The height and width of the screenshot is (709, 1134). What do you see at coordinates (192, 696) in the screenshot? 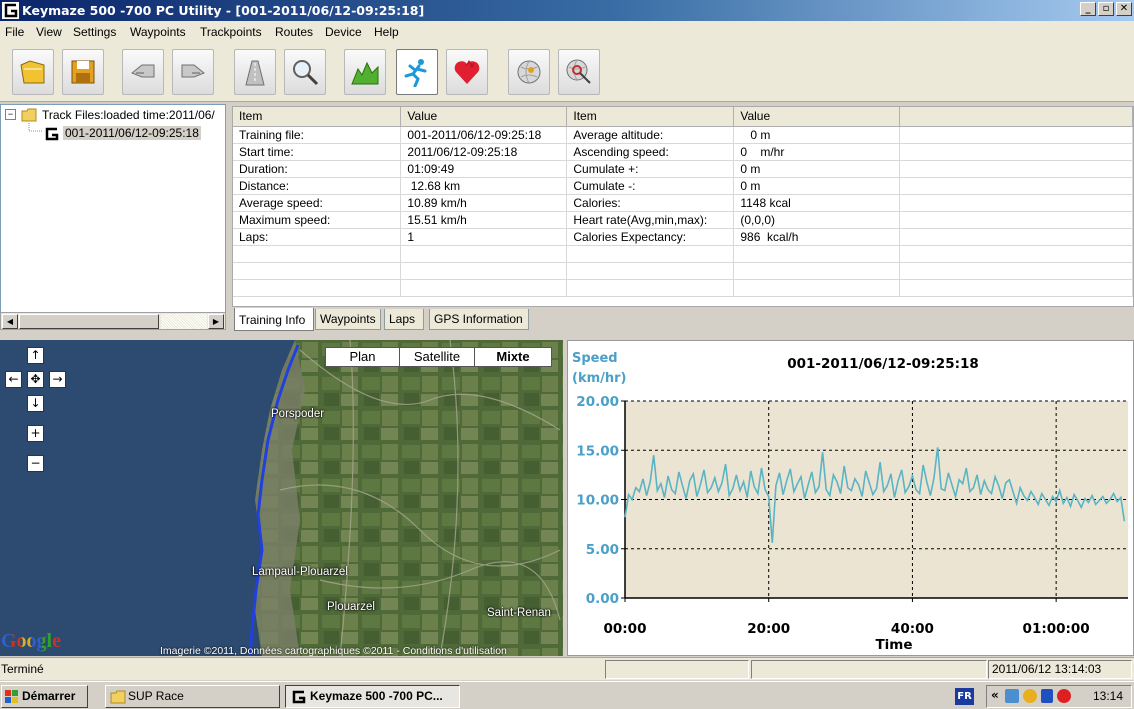
I see `taskbar-item-sup-race: SUP Race` at bounding box center [192, 696].